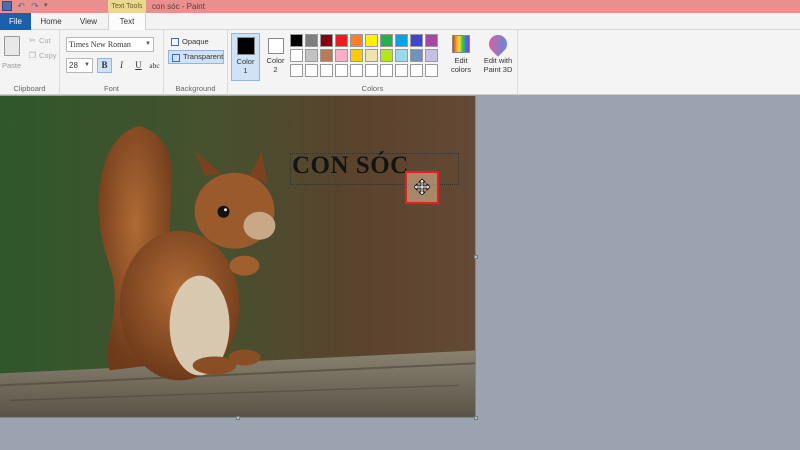 The image size is (800, 450). Describe the element at coordinates (195, 88) in the screenshot. I see `background-group-label: Background` at that location.